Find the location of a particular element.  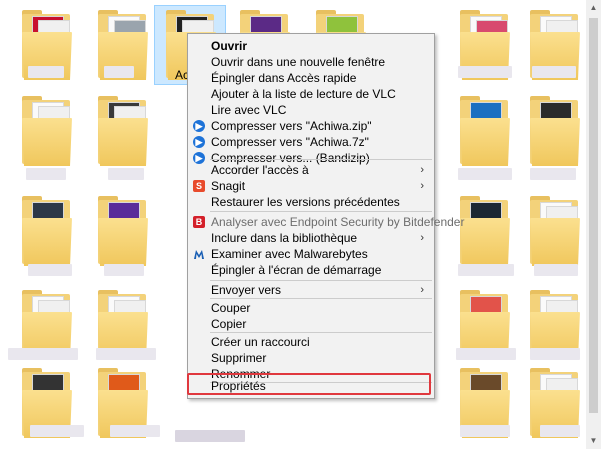

menu-item-label: Examiner avec Malwarebytes is located at coordinates (289, 254).